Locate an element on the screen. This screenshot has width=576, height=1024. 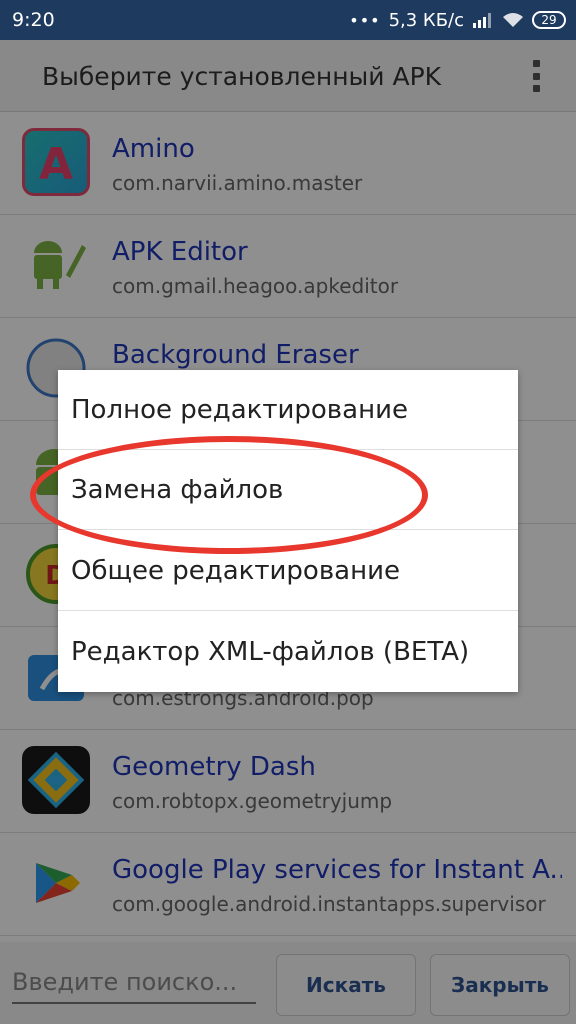
status-indicators: ••• 5,3 КБ/с 29 is located at coordinates (457, 20).